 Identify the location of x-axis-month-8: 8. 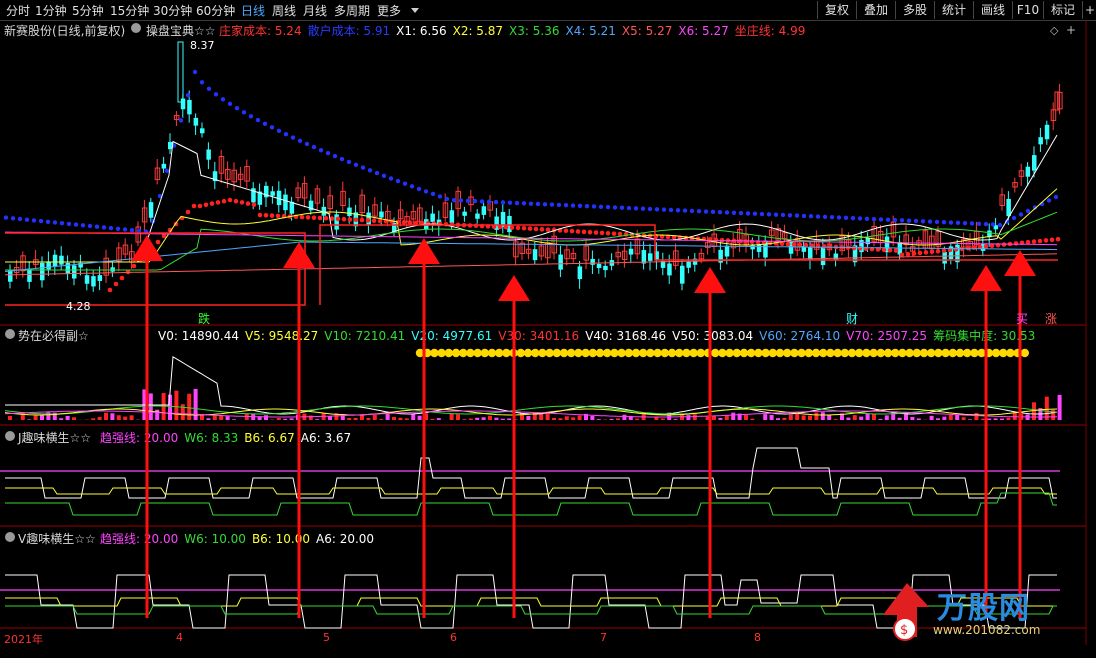
(757, 637).